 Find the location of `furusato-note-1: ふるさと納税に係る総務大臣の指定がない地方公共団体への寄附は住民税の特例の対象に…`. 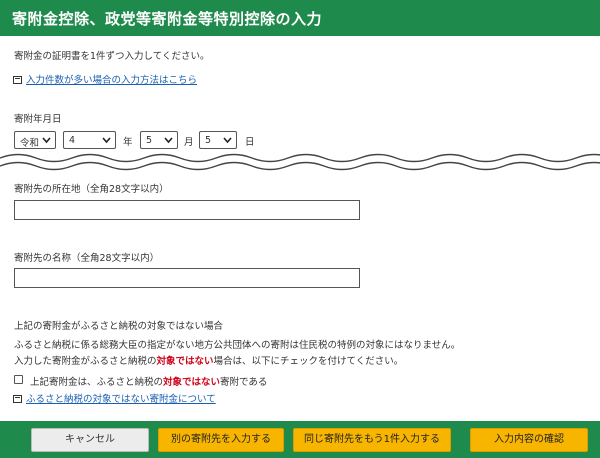

furusato-note-1: ふるさと納税に係る総務大臣の指定がない地方公共団体への寄附は住民税の特例の対象に… is located at coordinates (237, 345).